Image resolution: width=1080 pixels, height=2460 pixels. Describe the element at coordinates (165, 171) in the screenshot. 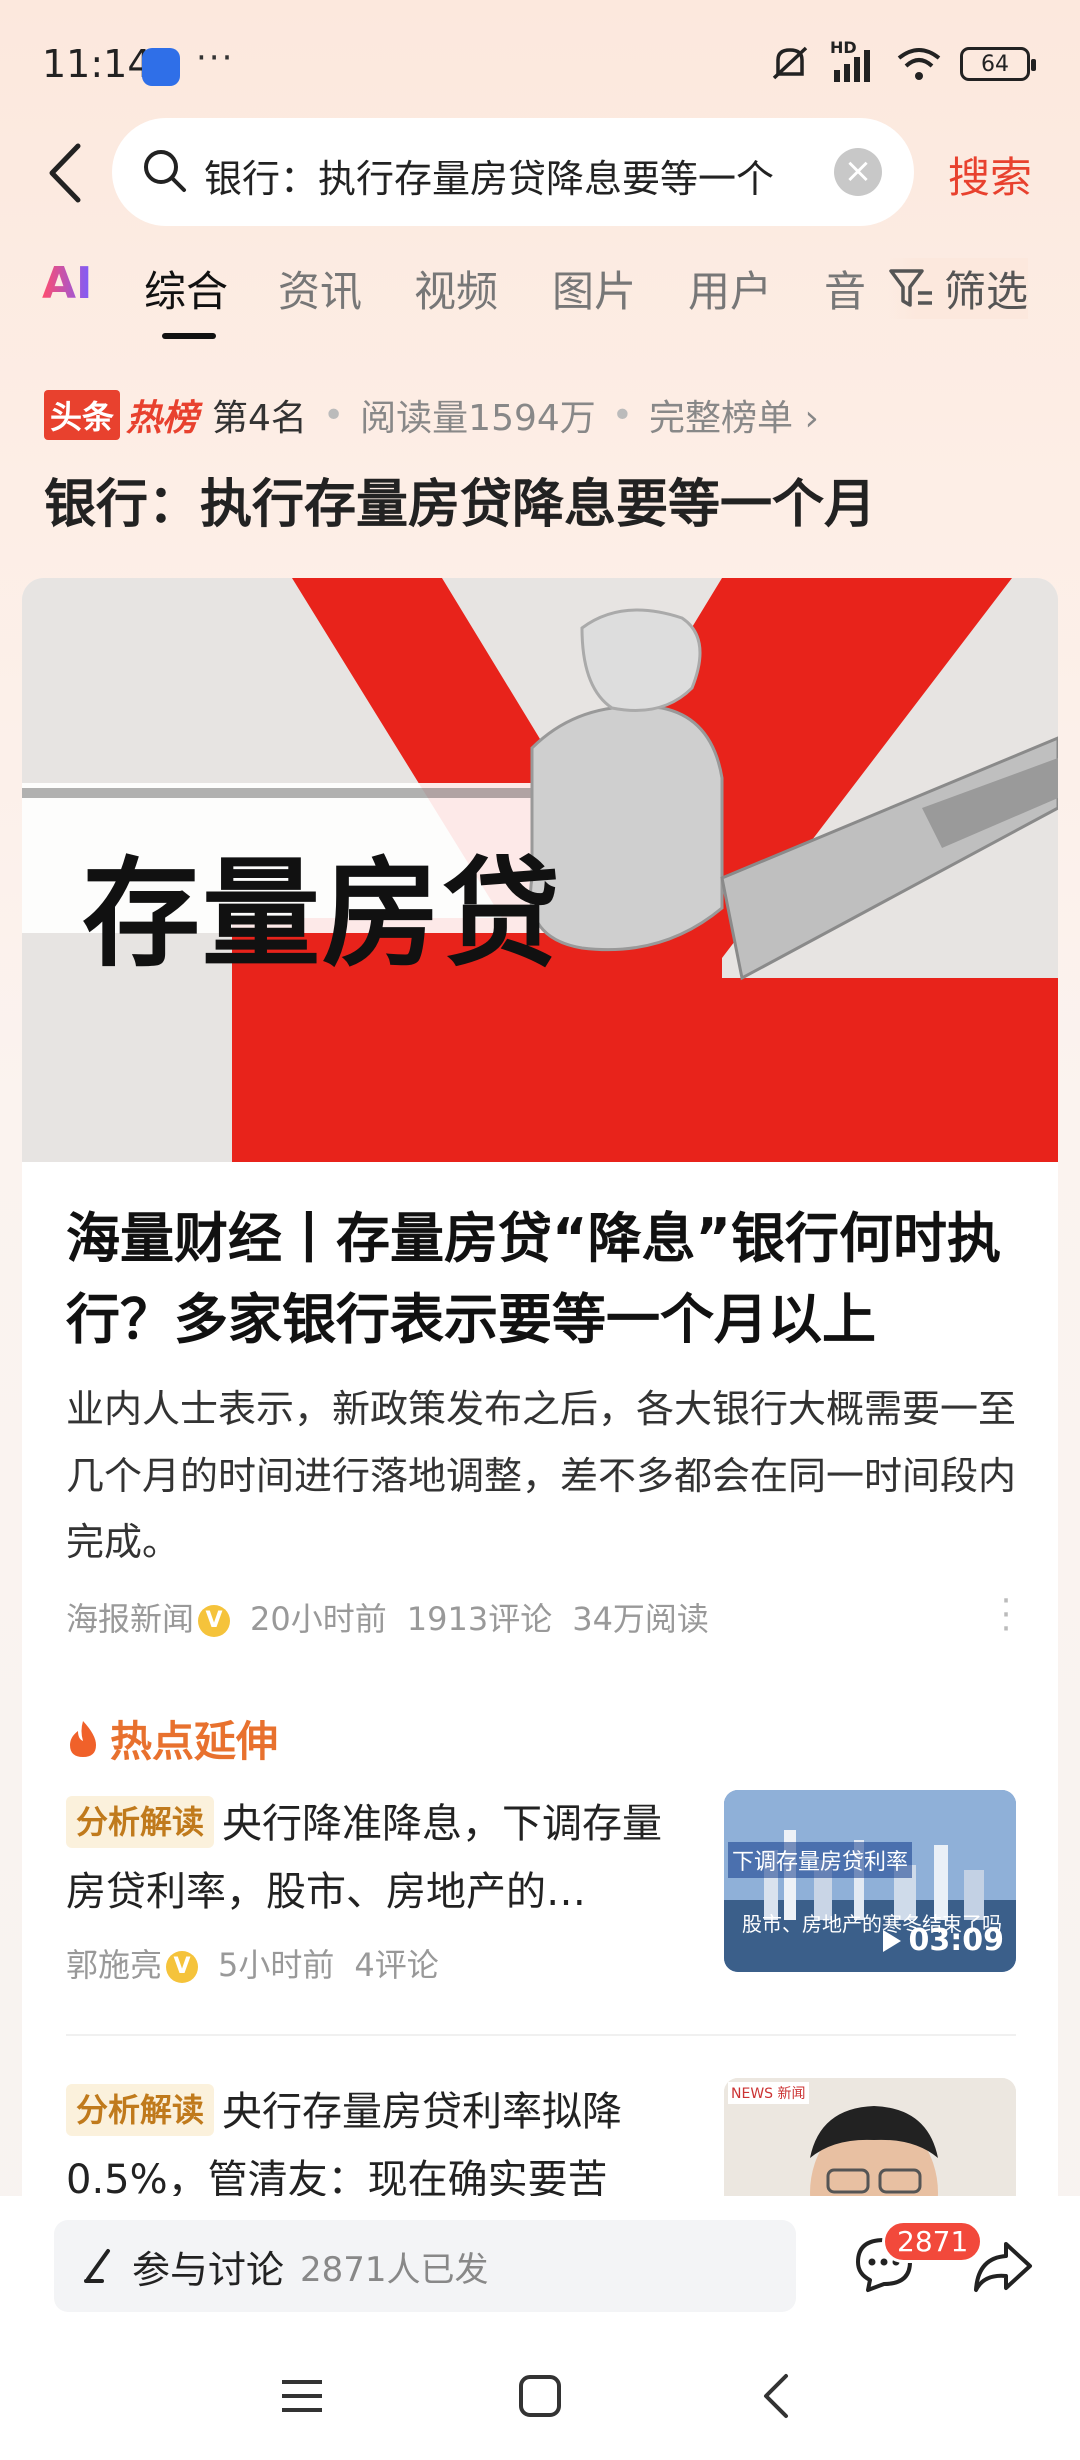

I see `search-icon` at that location.